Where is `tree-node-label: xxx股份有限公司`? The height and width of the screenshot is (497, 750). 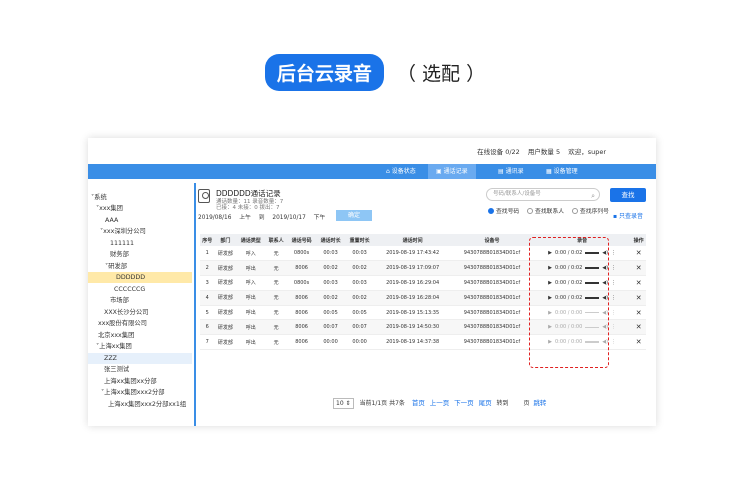
tree-node-label: xxx股份有限公司 is located at coordinates (122, 323).